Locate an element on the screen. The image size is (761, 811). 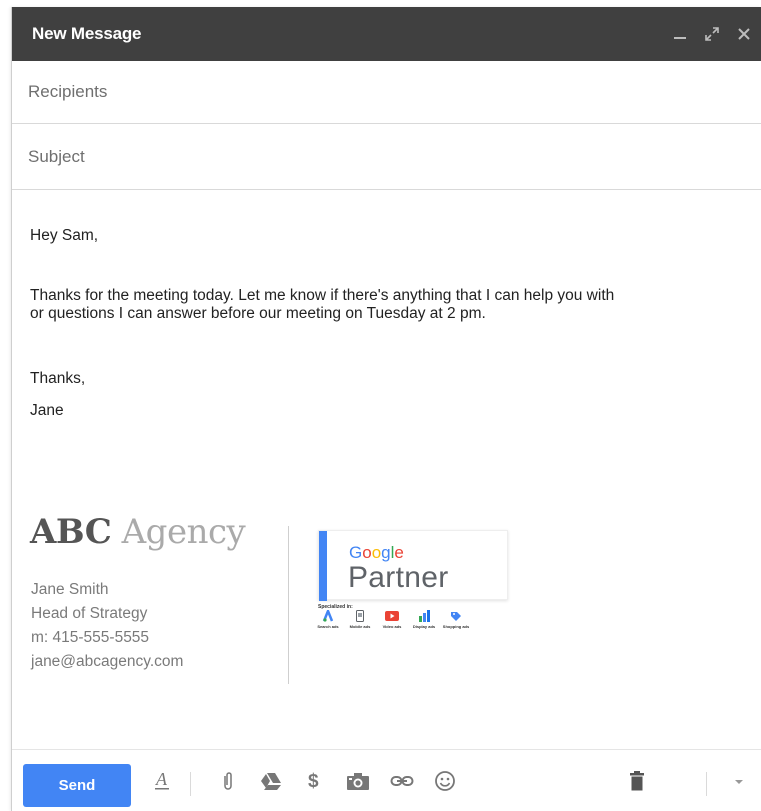
spec-mobile-ads: Mobile ads is located at coordinates (360, 619).